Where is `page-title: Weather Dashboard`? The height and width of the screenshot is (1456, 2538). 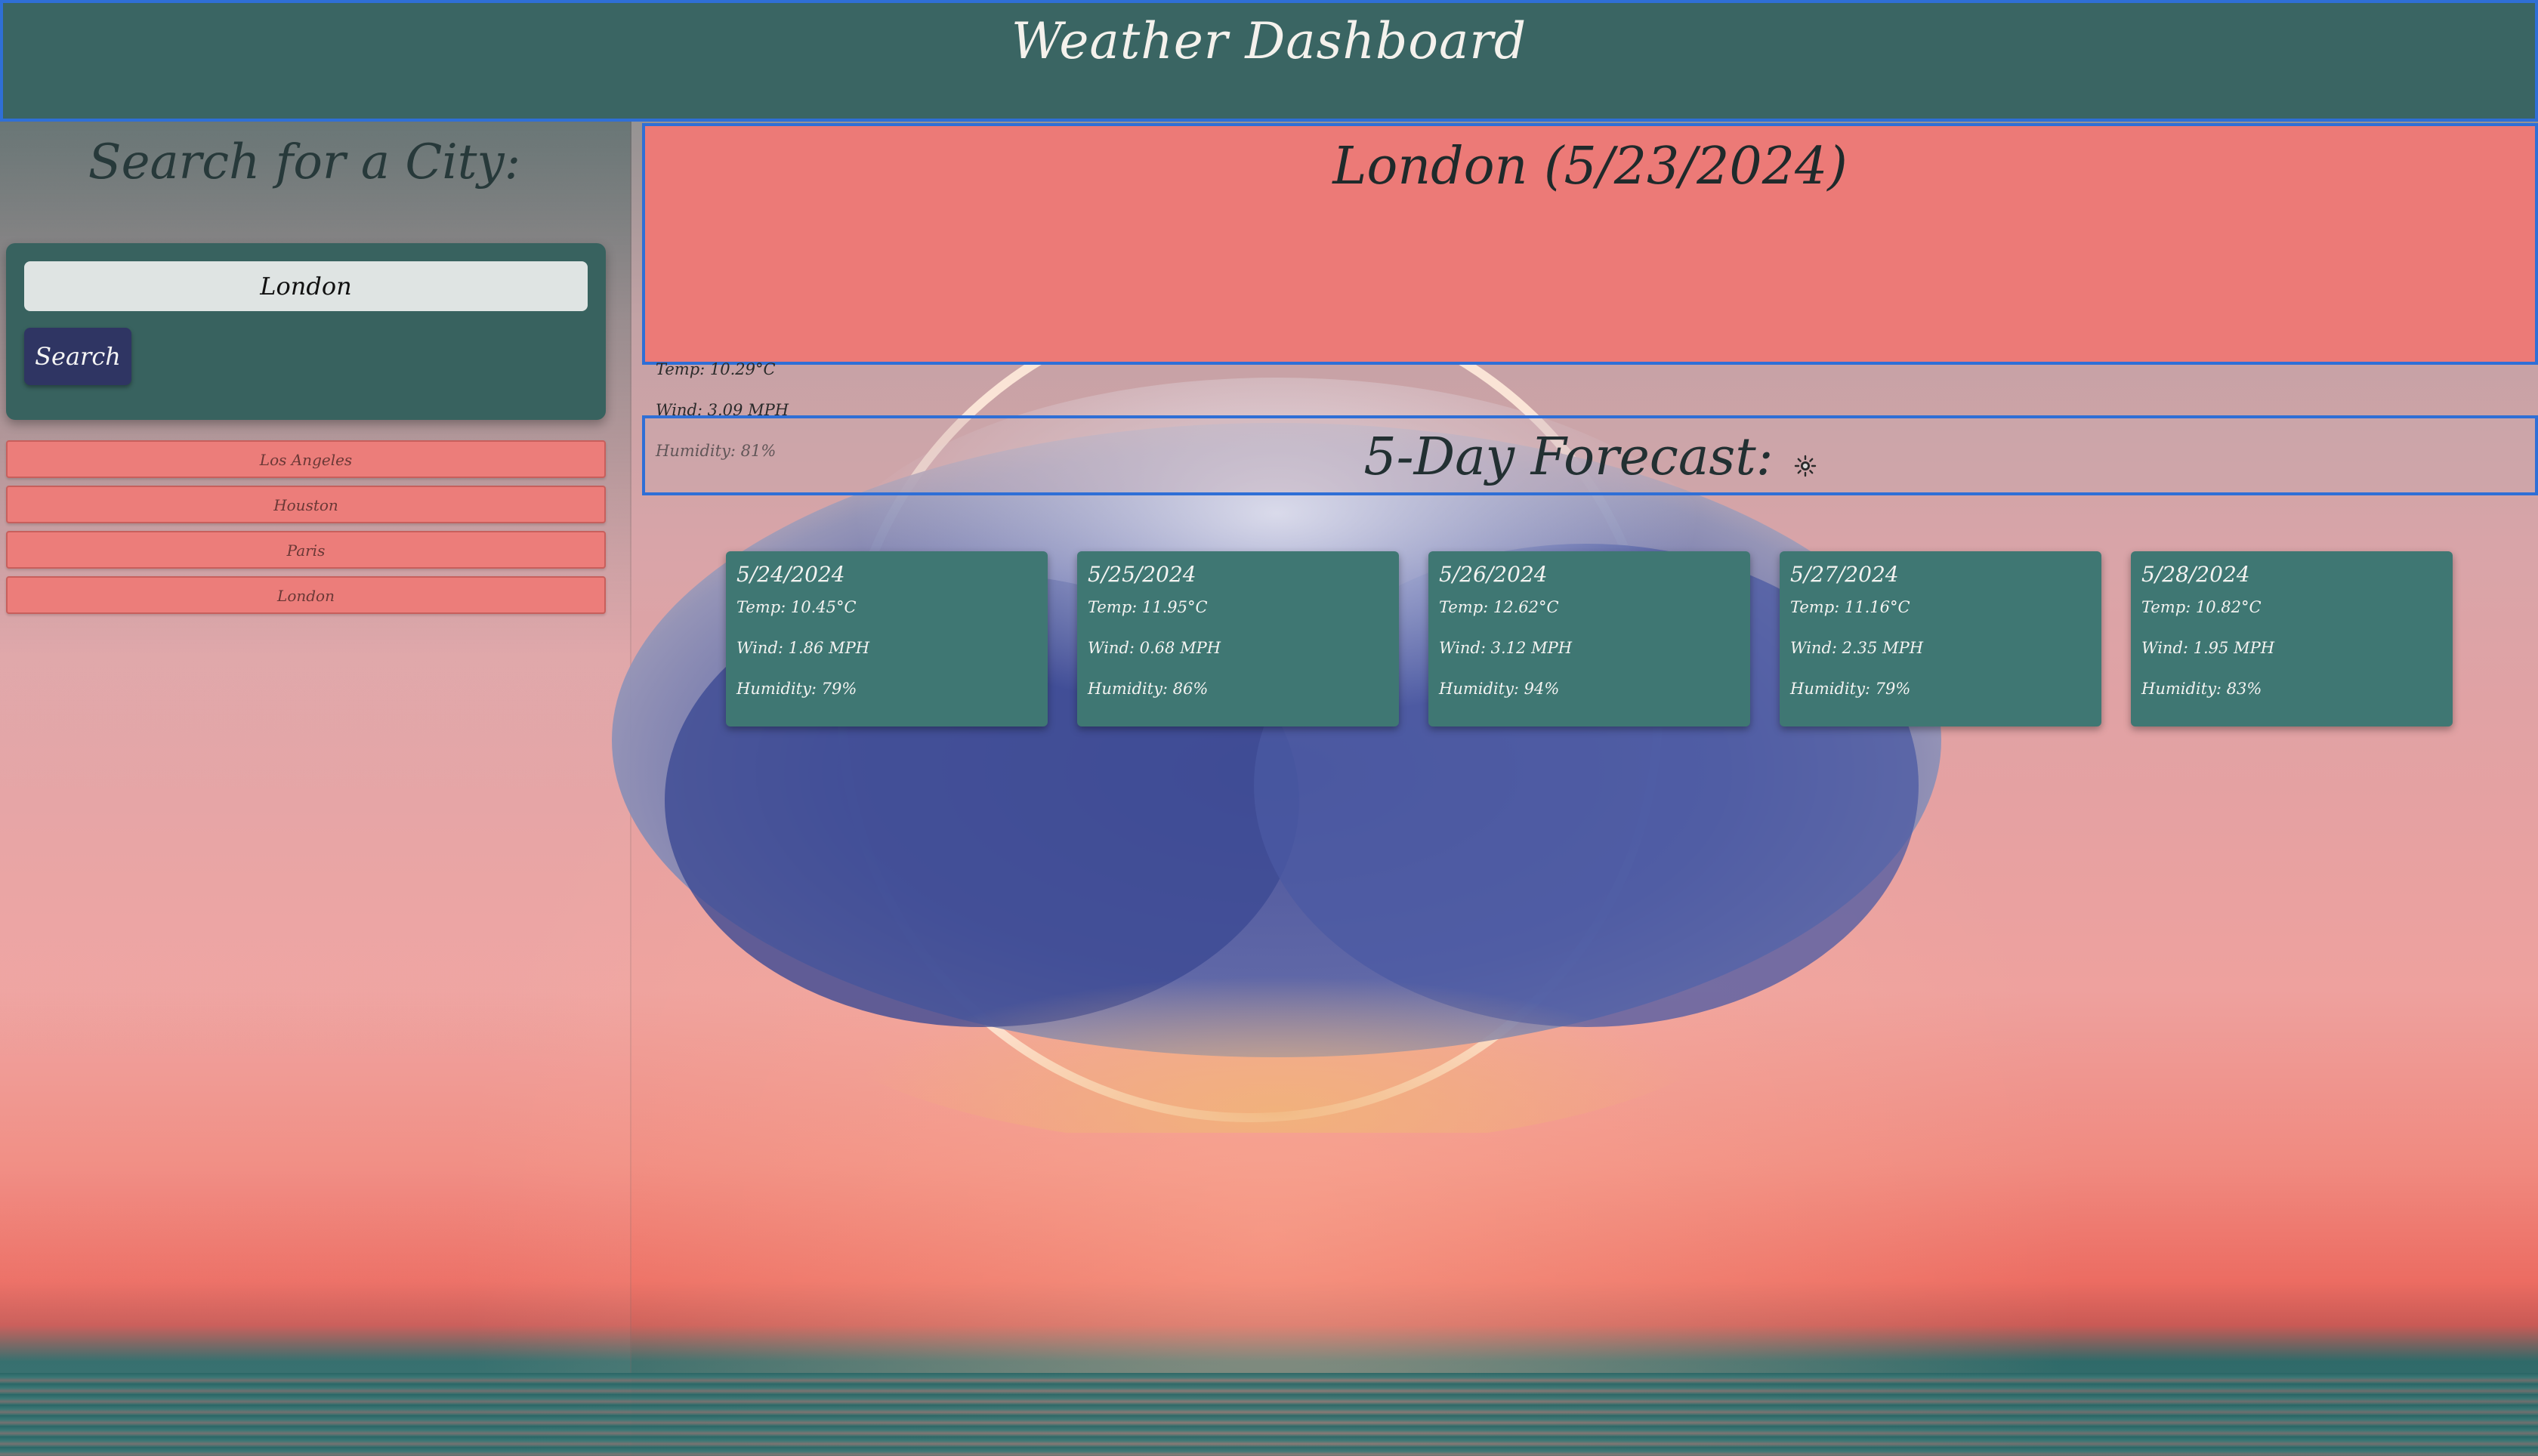
page-title: Weather Dashboard is located at coordinates (1269, 41).